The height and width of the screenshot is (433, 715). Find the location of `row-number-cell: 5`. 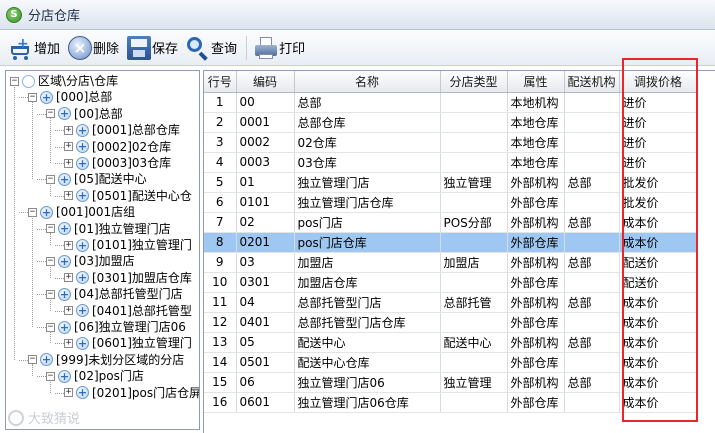

row-number-cell: 5 is located at coordinates (220, 182).